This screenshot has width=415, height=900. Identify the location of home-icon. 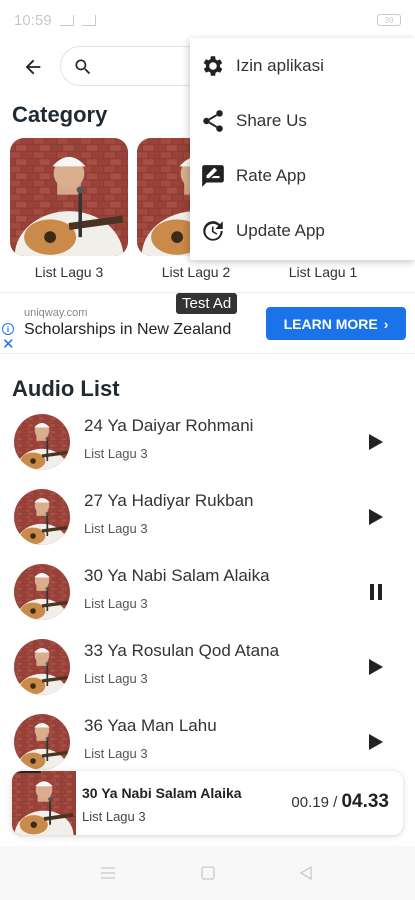
(208, 873).